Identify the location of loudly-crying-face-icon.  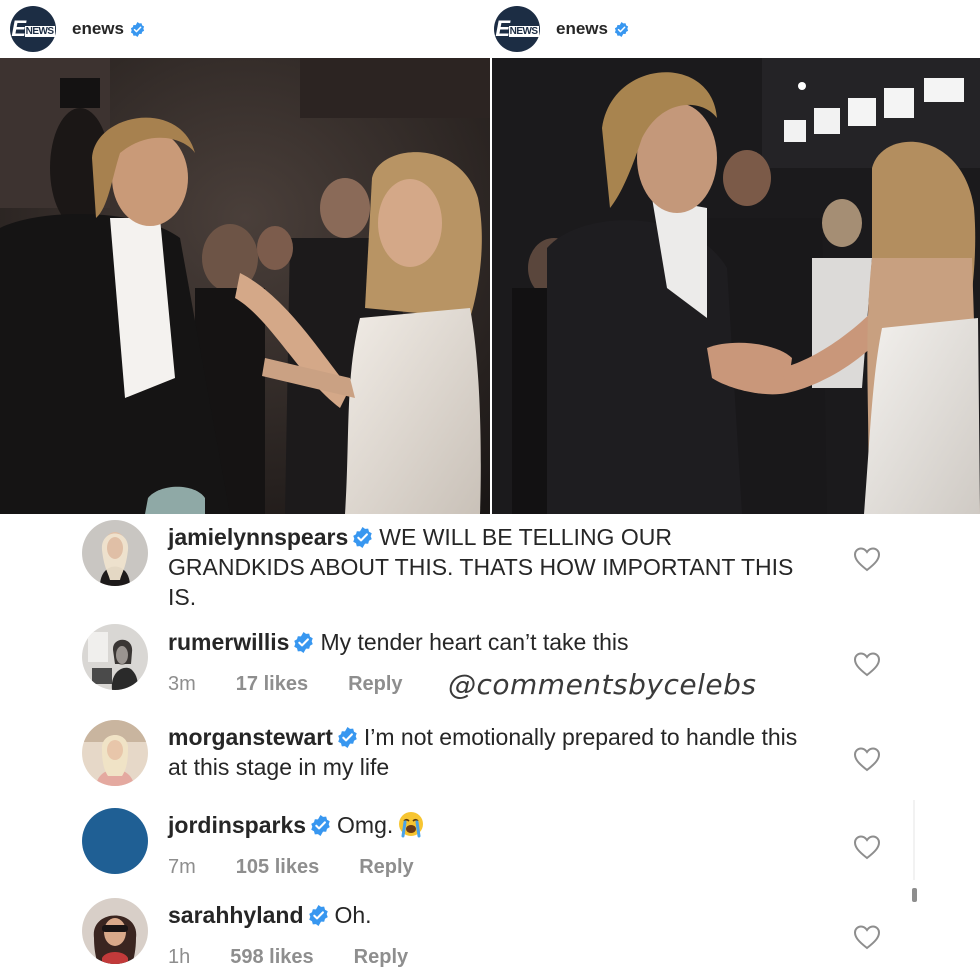
(411, 824).